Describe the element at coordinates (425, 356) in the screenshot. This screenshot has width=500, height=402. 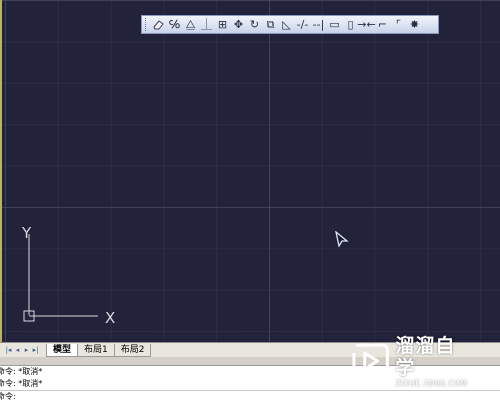
I see `watermark-title: 溜溜自学` at that location.